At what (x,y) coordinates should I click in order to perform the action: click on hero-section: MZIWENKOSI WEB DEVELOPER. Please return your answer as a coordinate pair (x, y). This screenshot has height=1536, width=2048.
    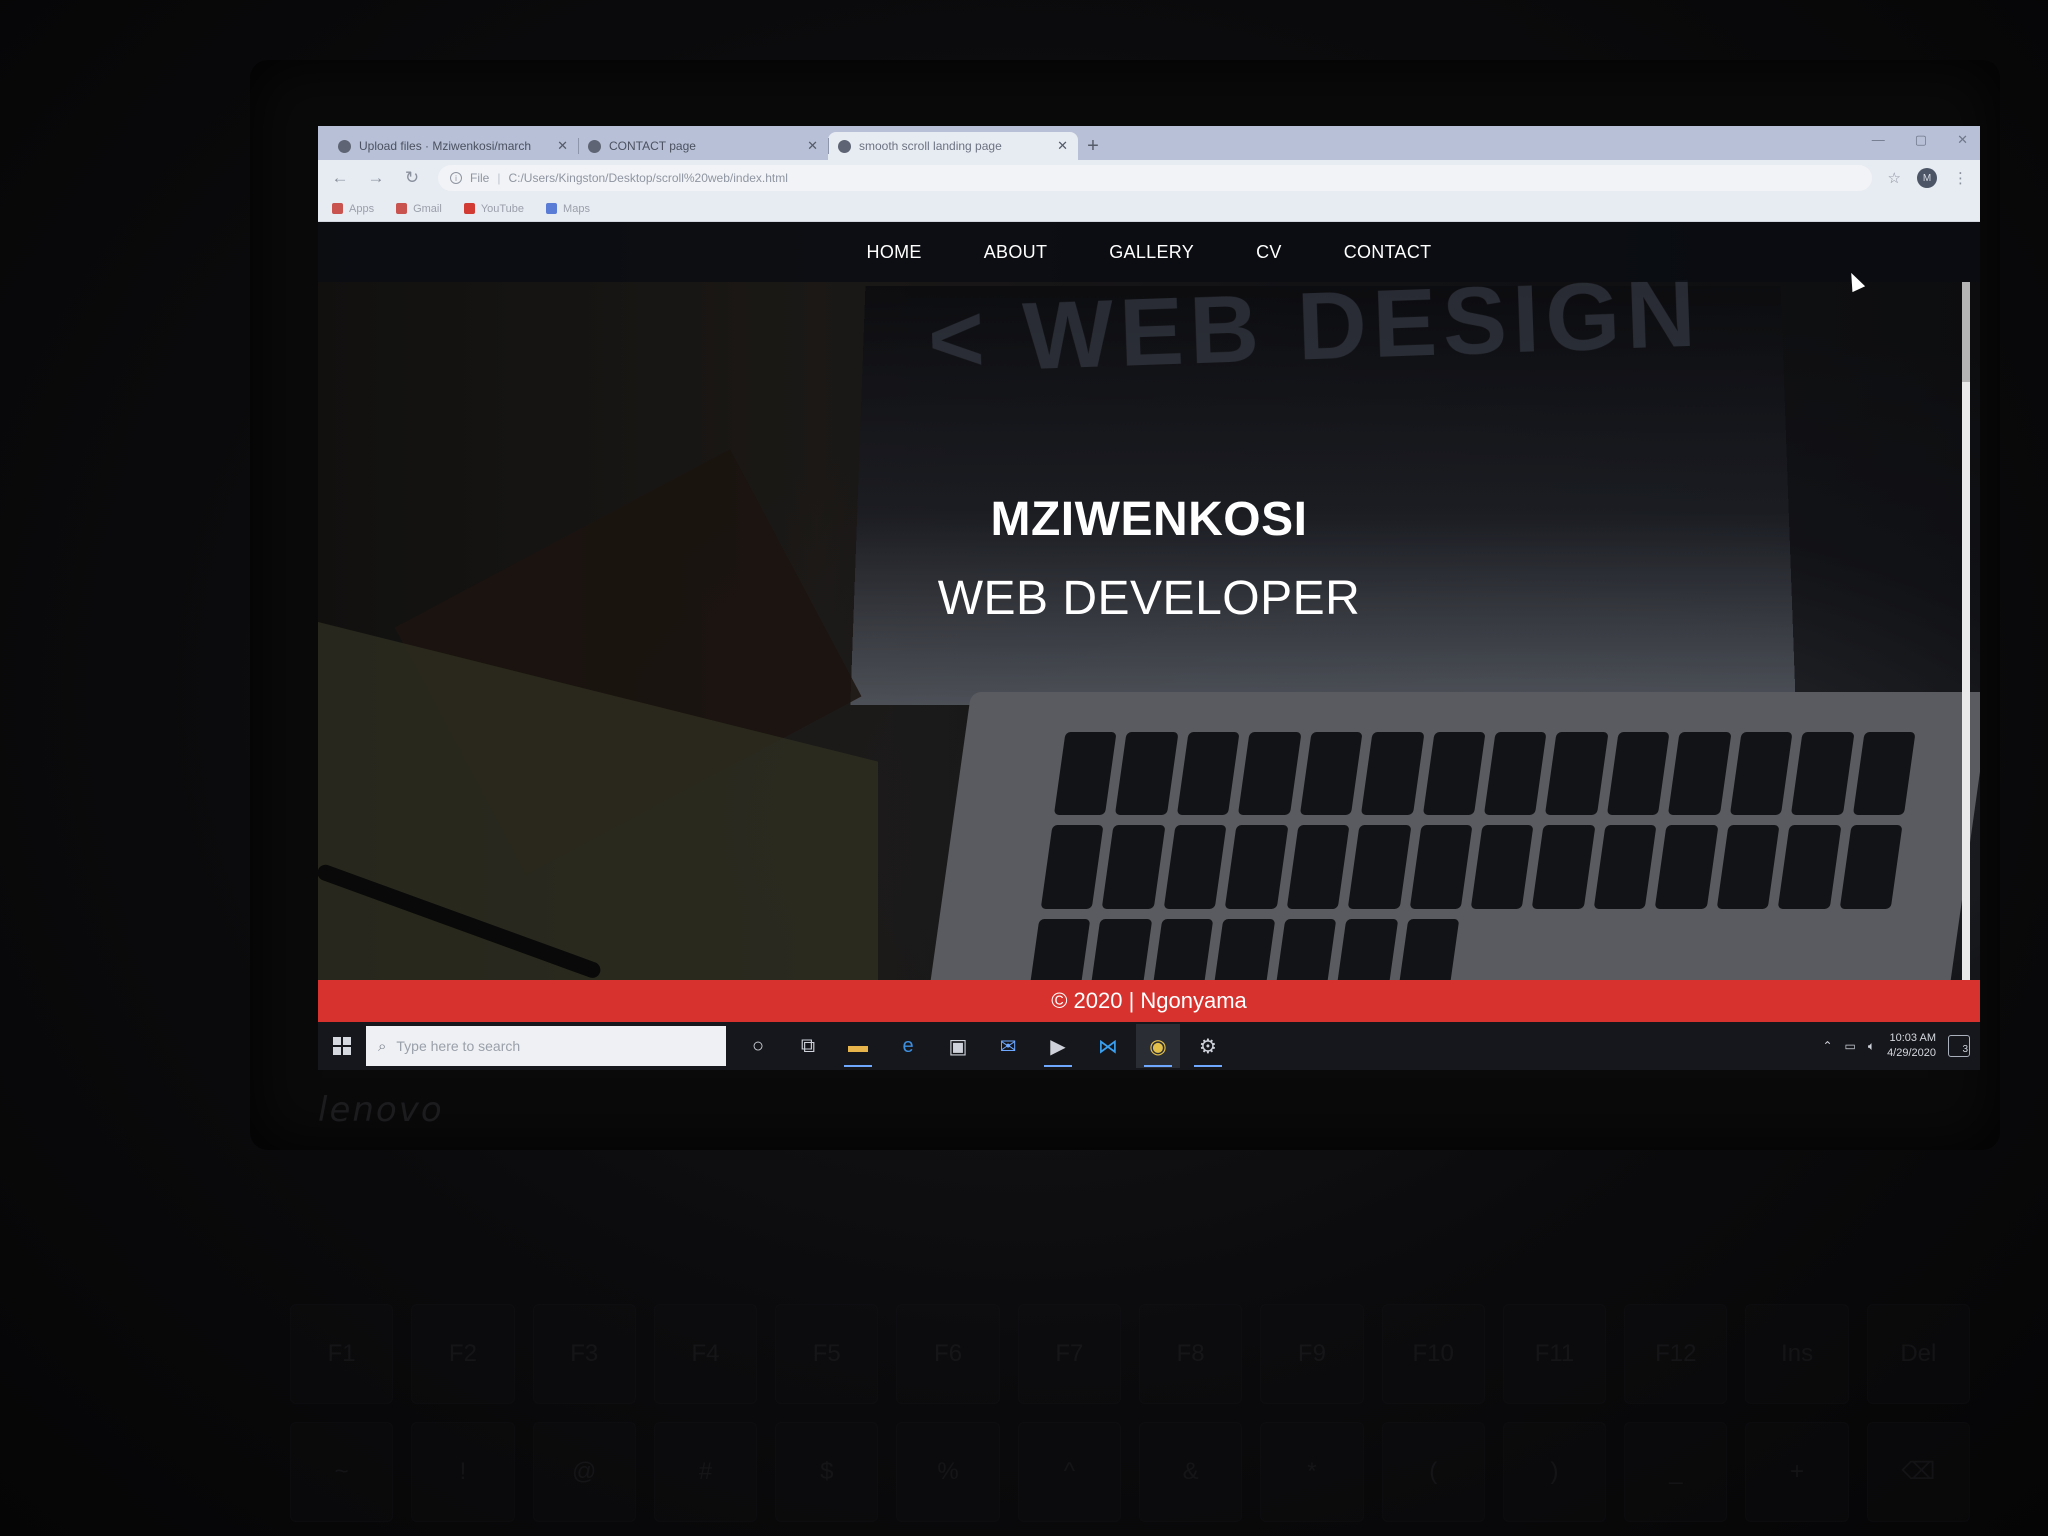
    Looking at the image, I should click on (1149, 559).